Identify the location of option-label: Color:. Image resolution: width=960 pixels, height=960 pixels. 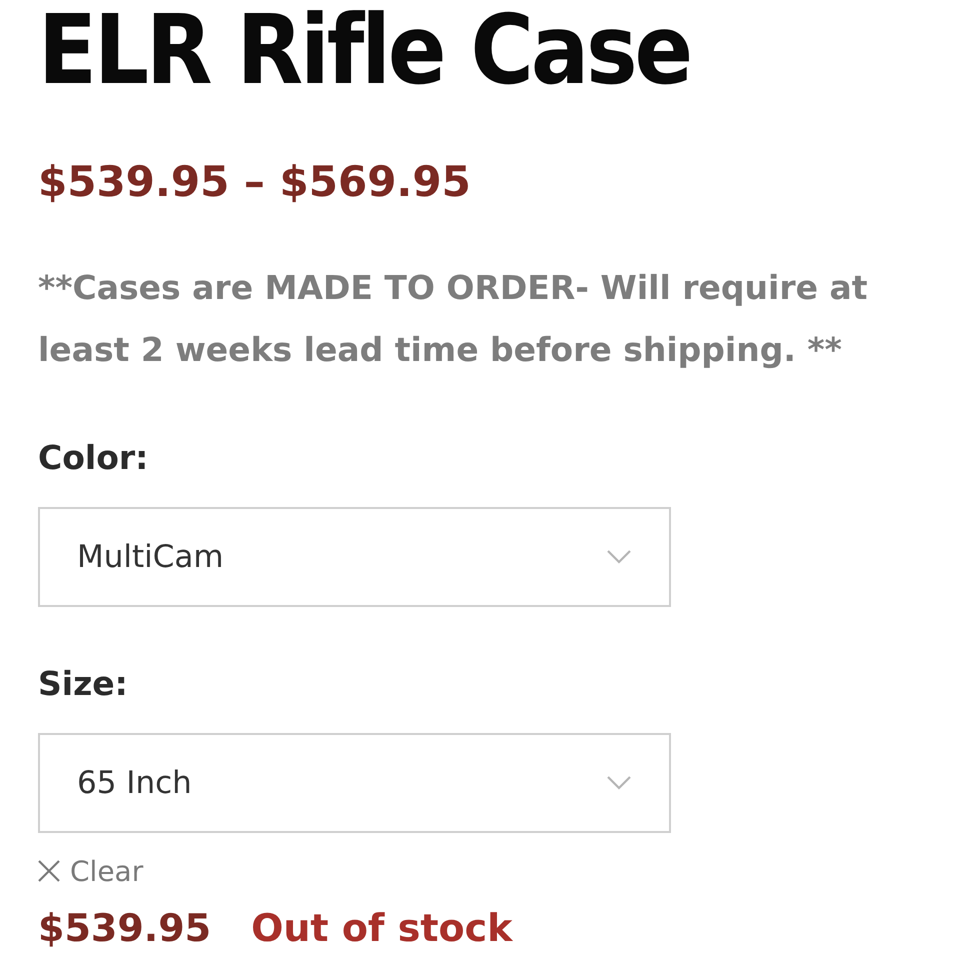
(93, 458).